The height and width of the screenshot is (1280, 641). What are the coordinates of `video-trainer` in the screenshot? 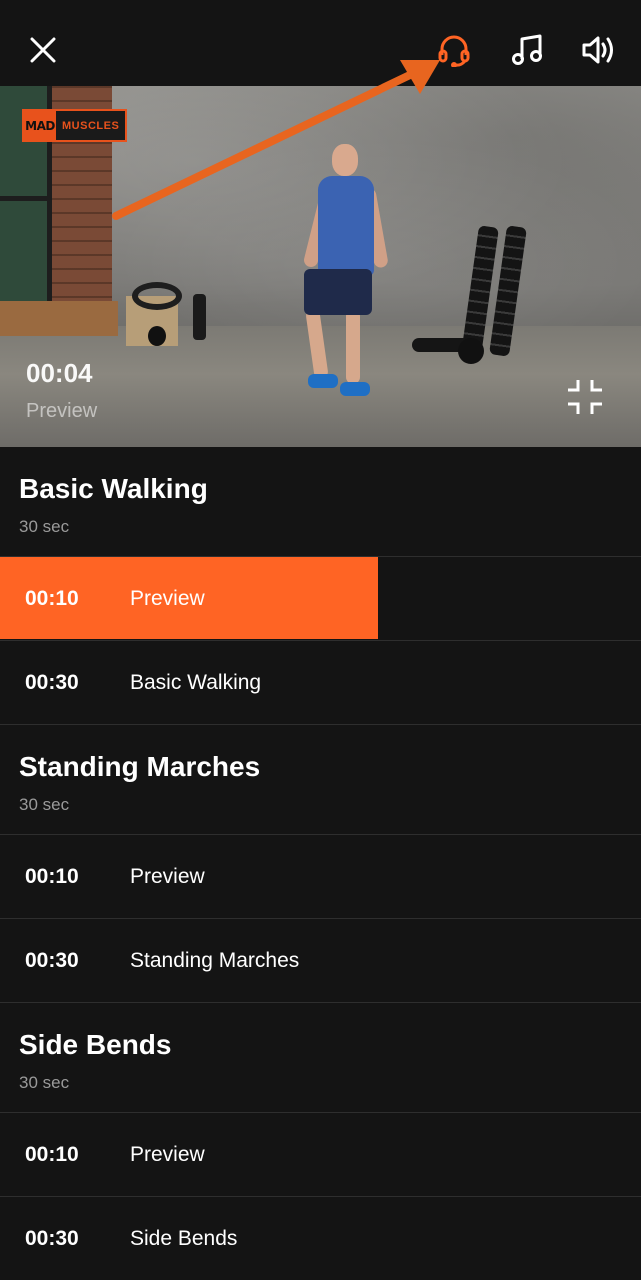 It's located at (342, 274).